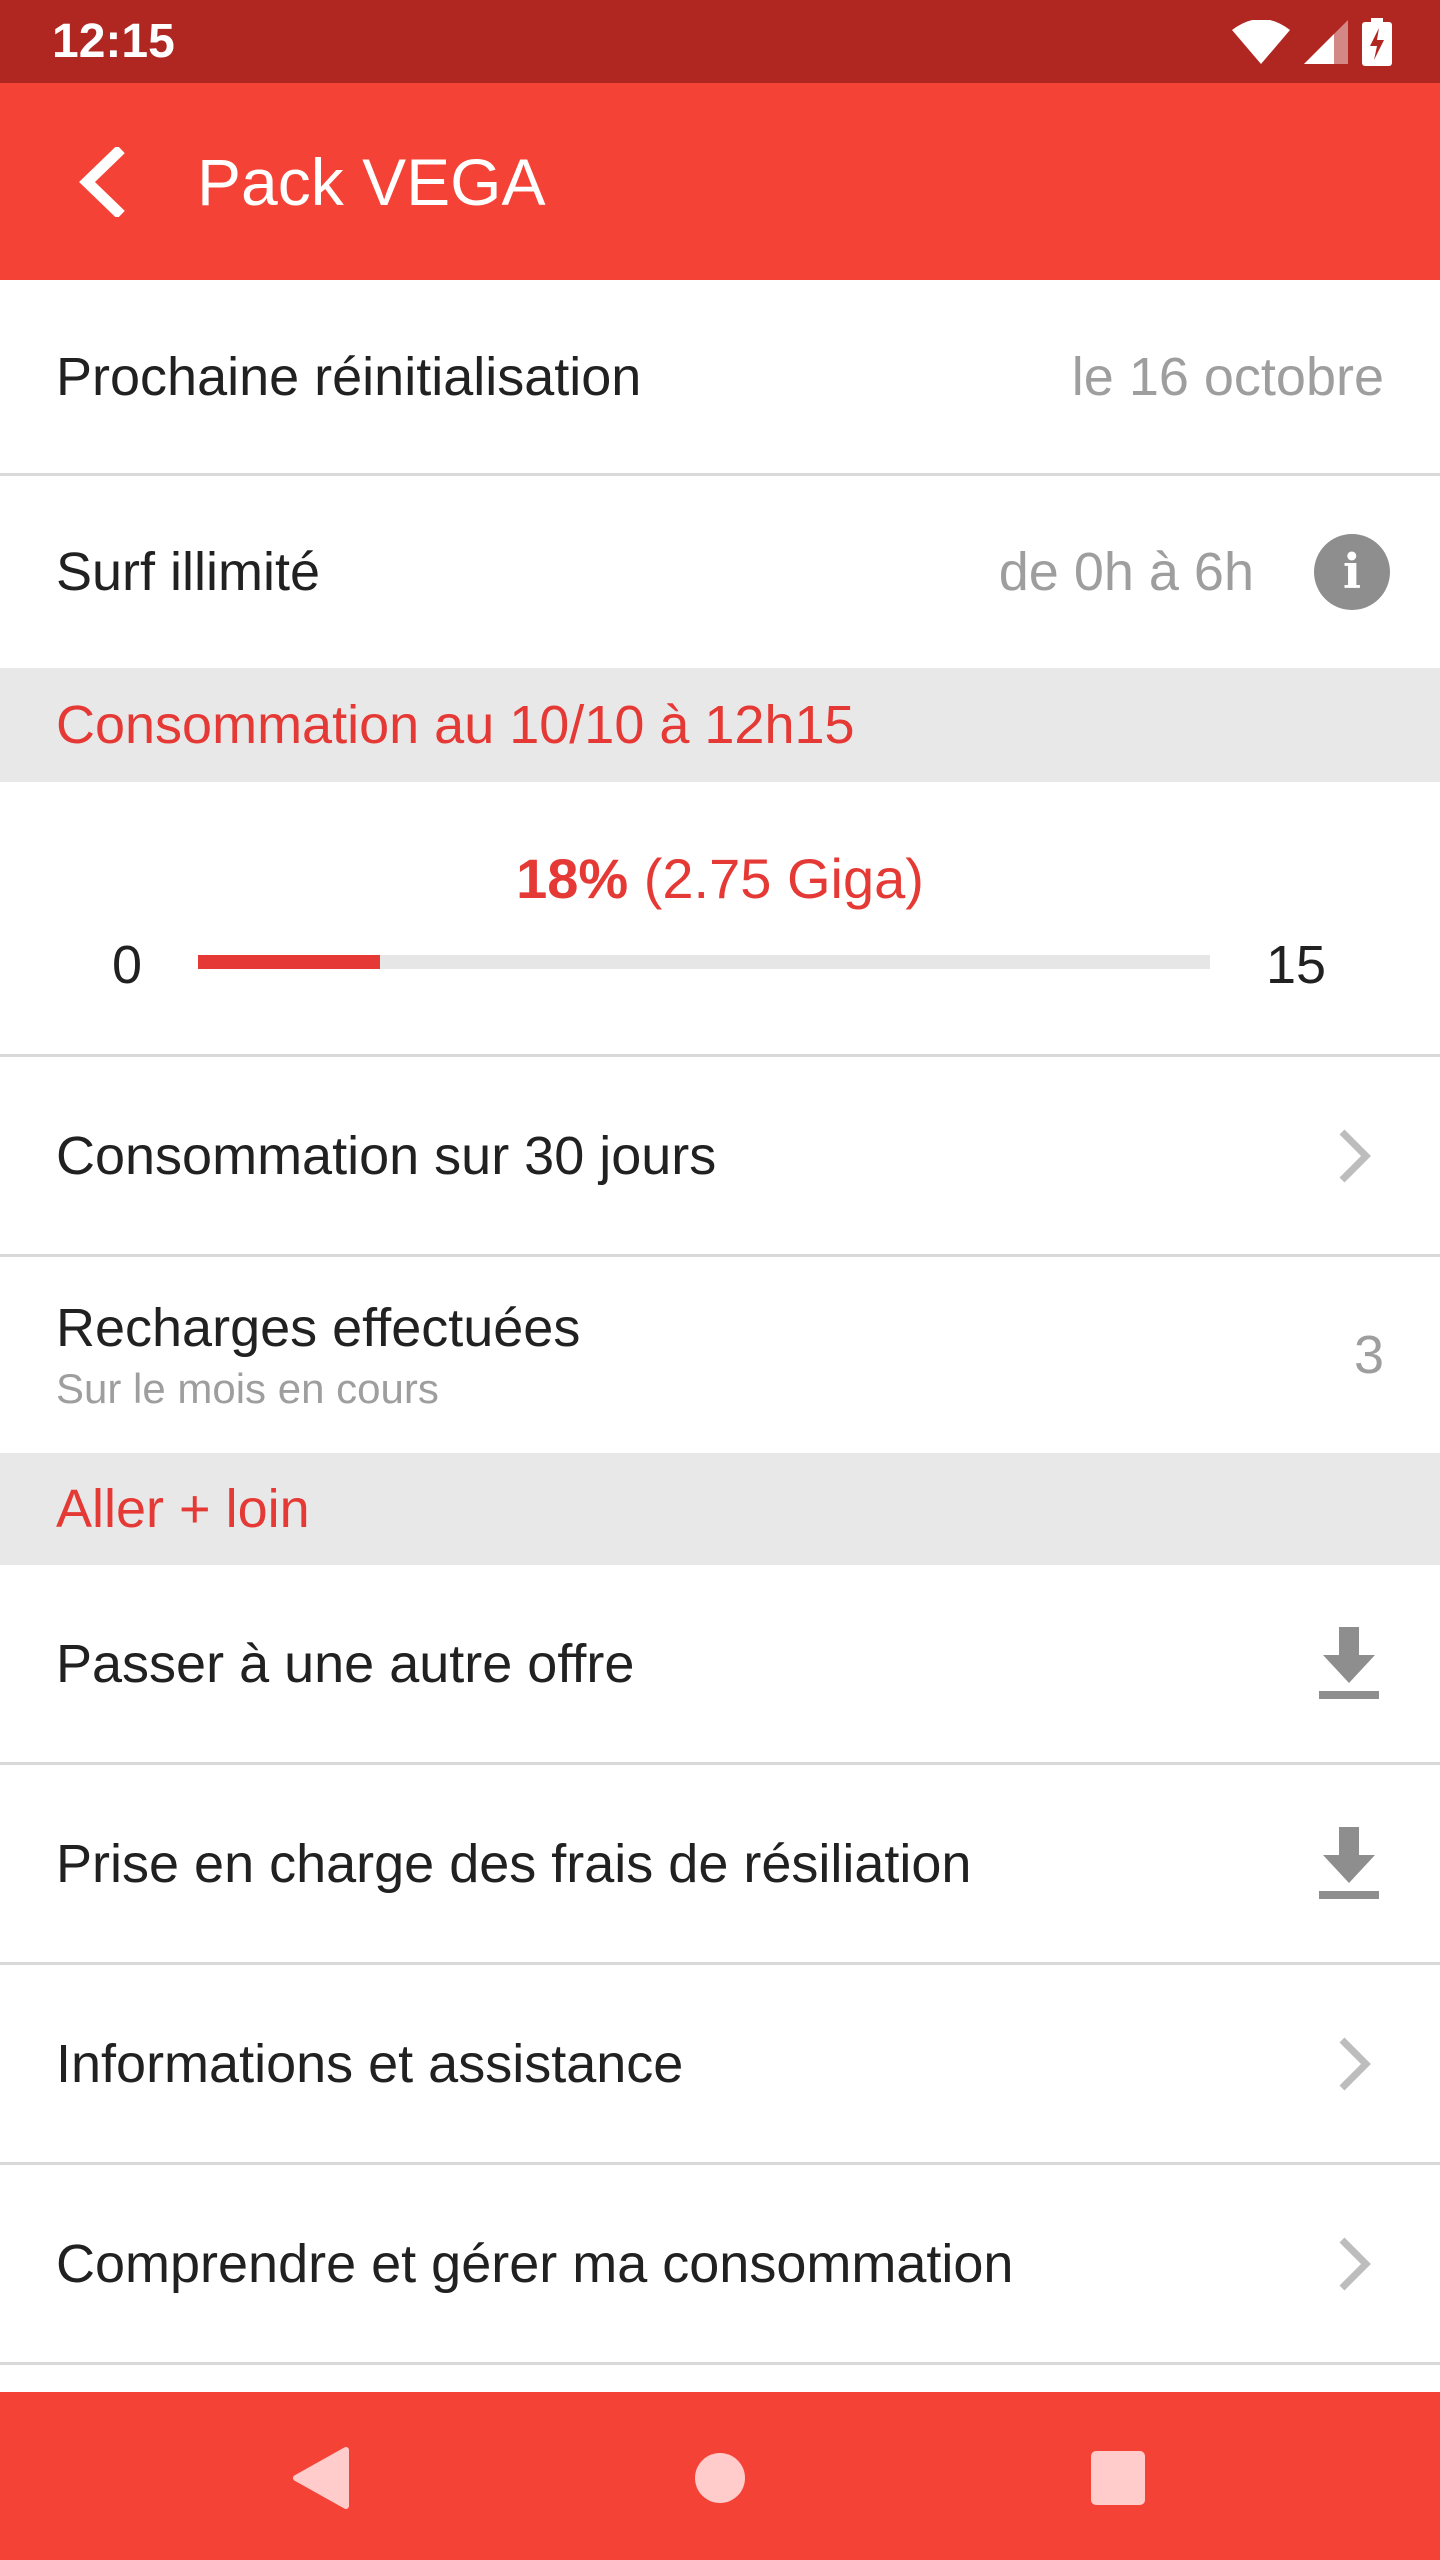 Image resolution: width=1440 pixels, height=2560 pixels. I want to click on unlimited-surf-value: de 0h à 6h, so click(1126, 572).